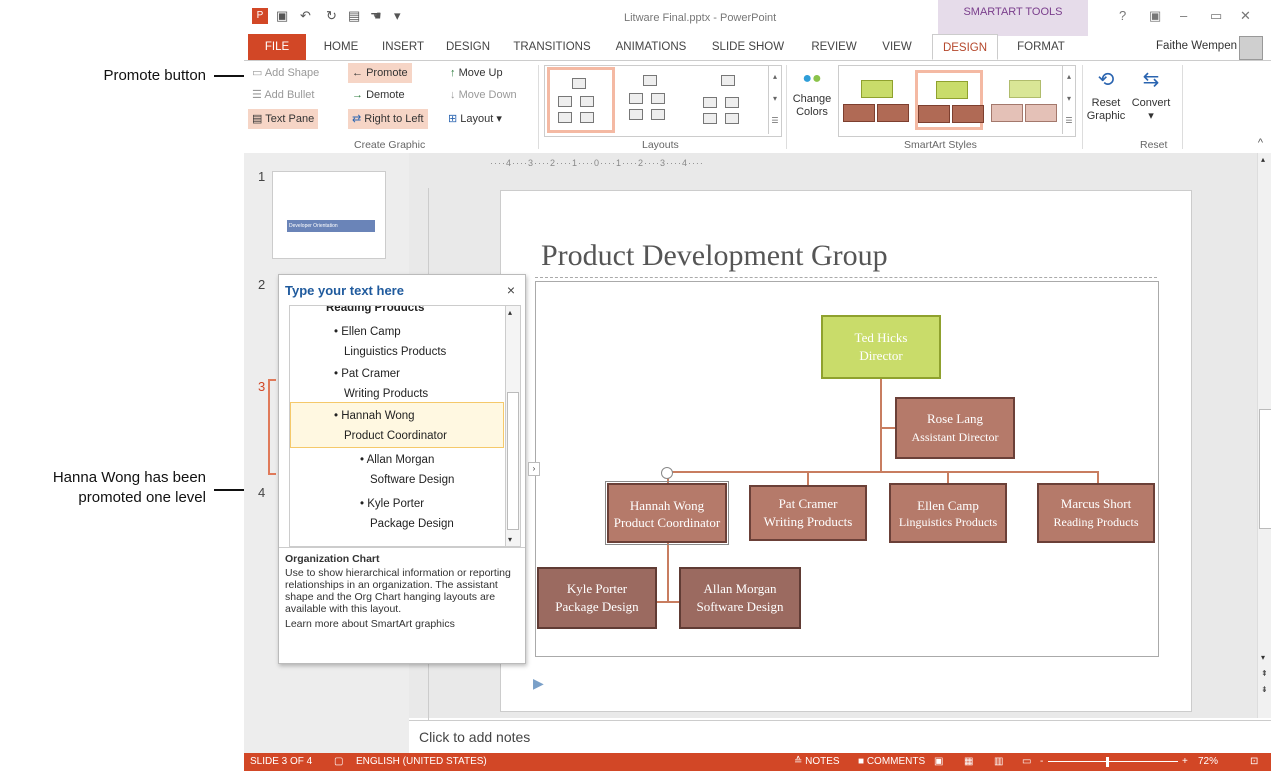 Image resolution: width=1271 pixels, height=771 pixels. I want to click on tab-review: REVIEW, so click(834, 47).